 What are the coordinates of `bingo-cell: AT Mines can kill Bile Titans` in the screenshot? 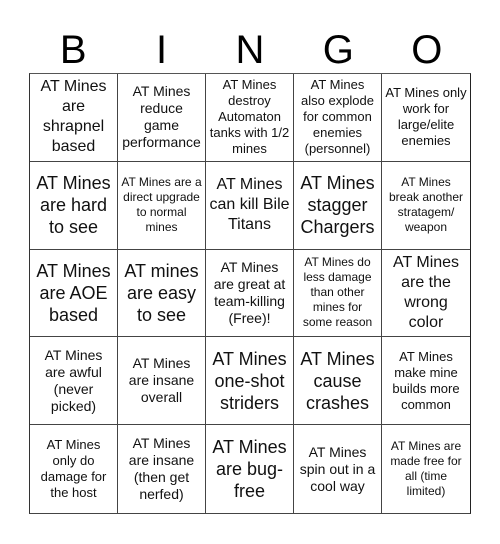 It's located at (250, 205).